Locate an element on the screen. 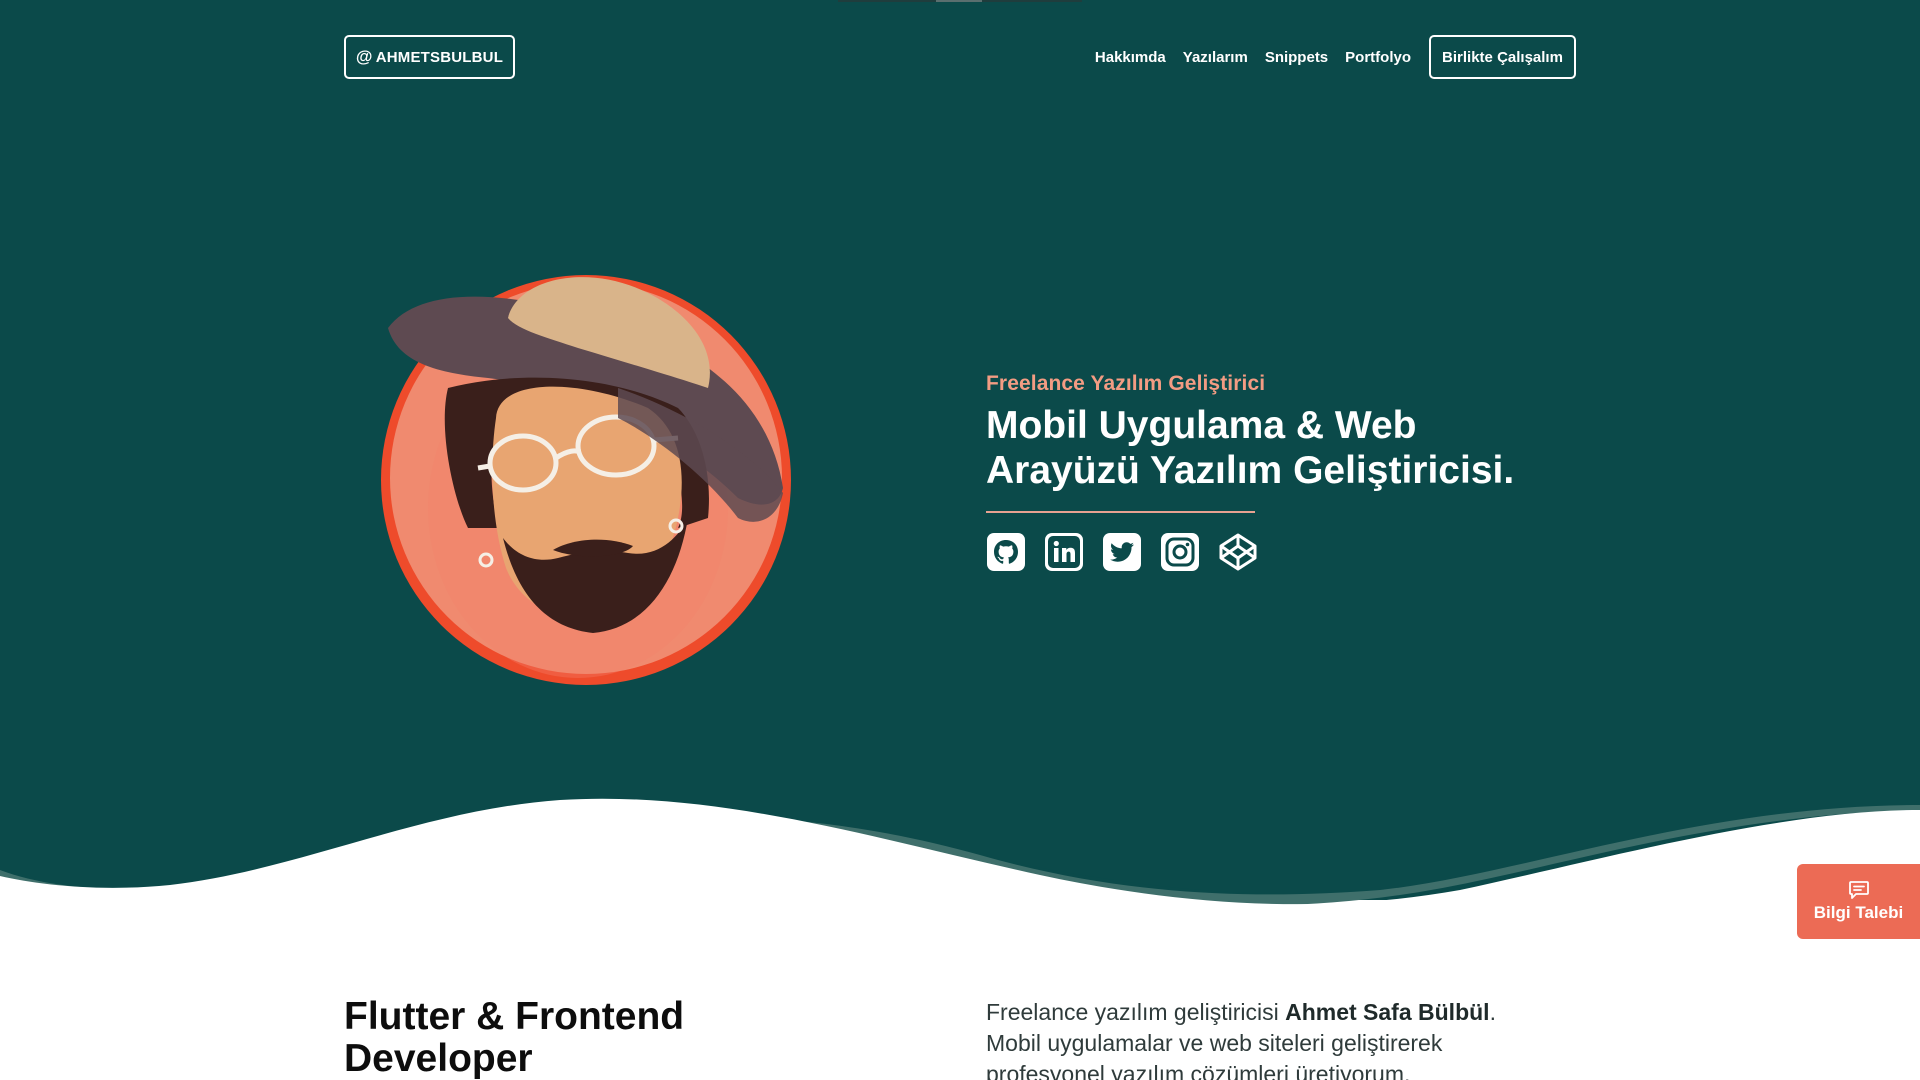 The image size is (1920, 1080). nav-item-snippets: Snippets is located at coordinates (1296, 57).